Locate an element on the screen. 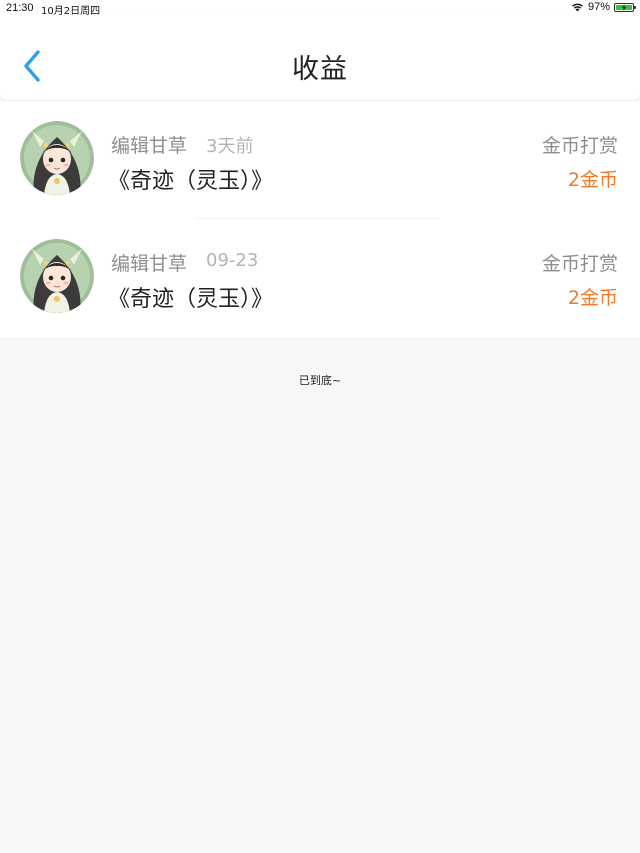  record-time: 3天前 is located at coordinates (230, 146).